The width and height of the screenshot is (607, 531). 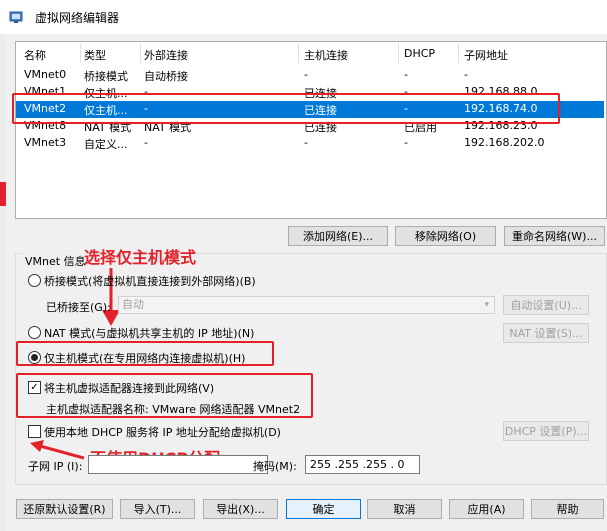 I want to click on column-header-name: 名称, so click(x=35, y=55).